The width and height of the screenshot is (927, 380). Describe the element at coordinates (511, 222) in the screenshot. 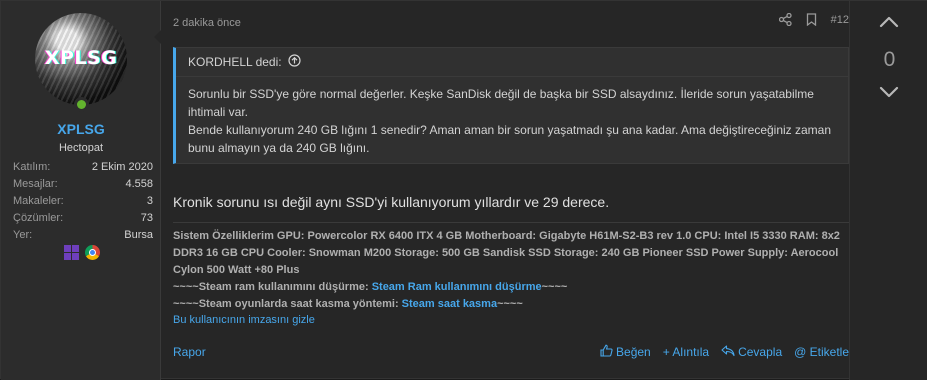

I see `signature-divider` at that location.